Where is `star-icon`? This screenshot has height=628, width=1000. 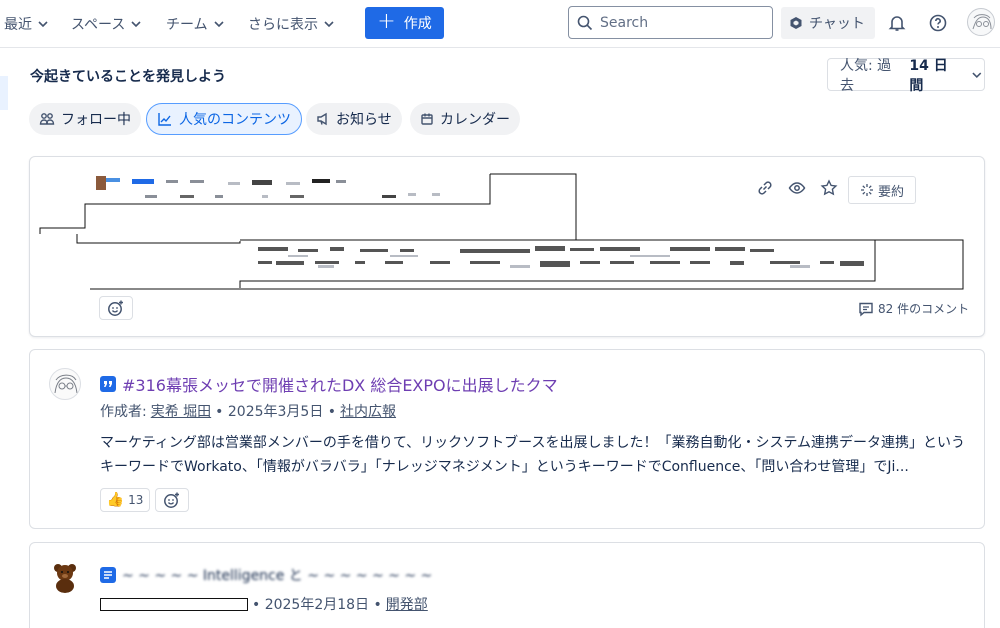 star-icon is located at coordinates (829, 188).